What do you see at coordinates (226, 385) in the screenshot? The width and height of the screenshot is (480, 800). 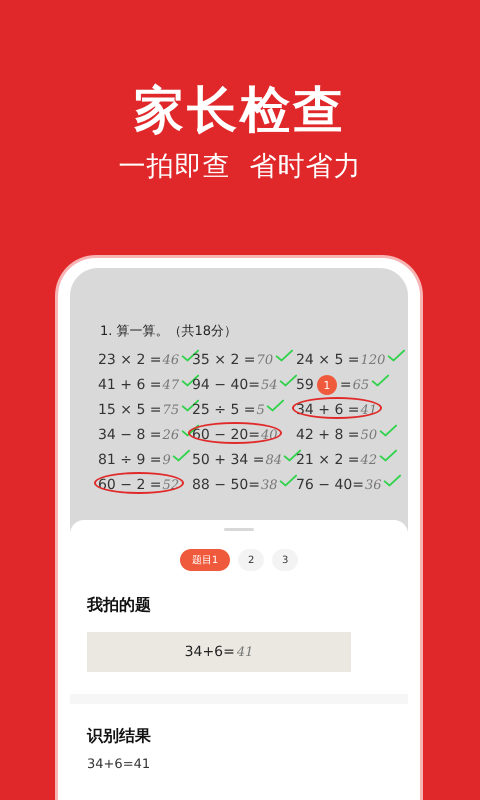 I see `equation: 94 − 40=` at bounding box center [226, 385].